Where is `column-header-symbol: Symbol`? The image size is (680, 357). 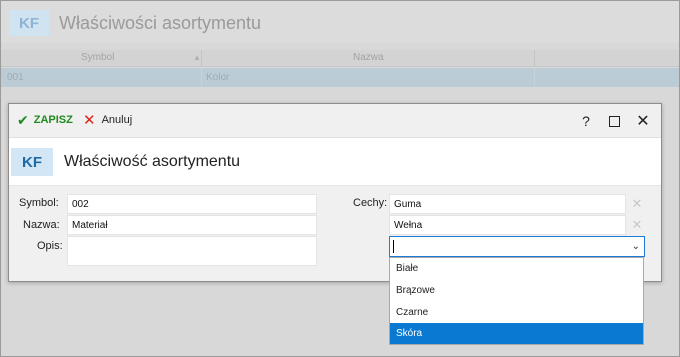 column-header-symbol: Symbol is located at coordinates (97, 57).